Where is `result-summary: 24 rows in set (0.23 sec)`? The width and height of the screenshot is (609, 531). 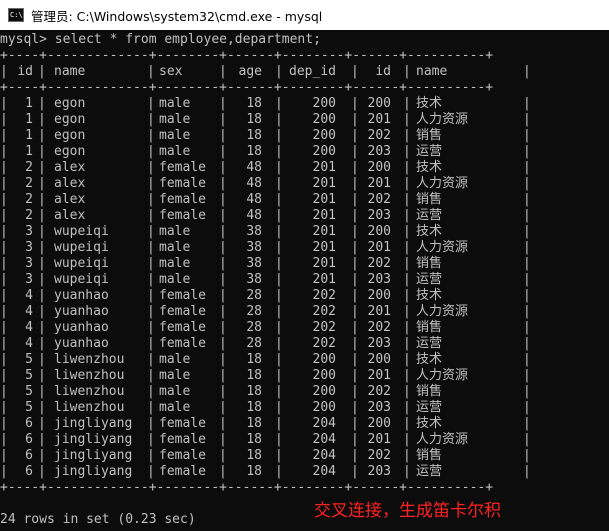 result-summary: 24 rows in set (0.23 sec) is located at coordinates (98, 519).